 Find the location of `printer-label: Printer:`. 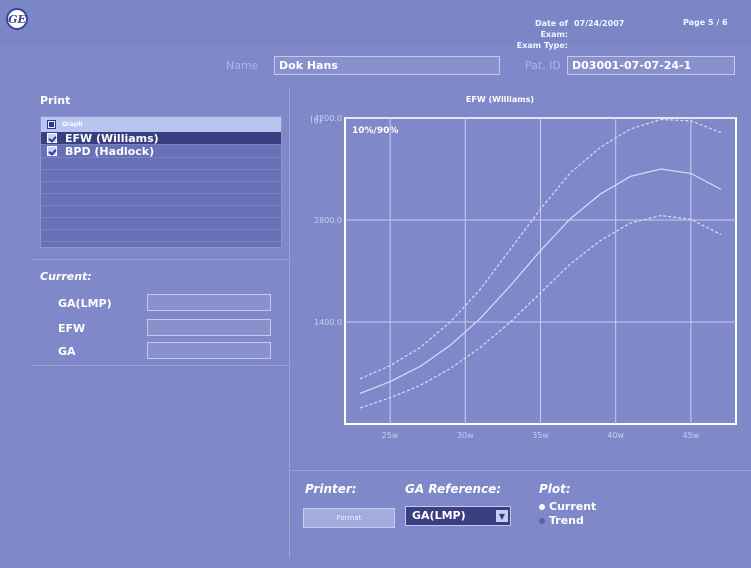

printer-label: Printer: is located at coordinates (331, 489).